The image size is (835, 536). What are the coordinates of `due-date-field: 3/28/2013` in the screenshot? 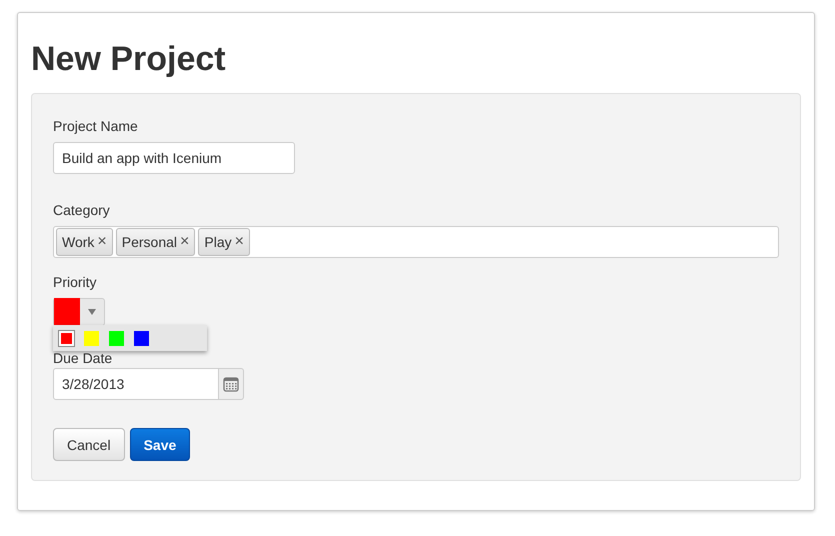 It's located at (136, 384).